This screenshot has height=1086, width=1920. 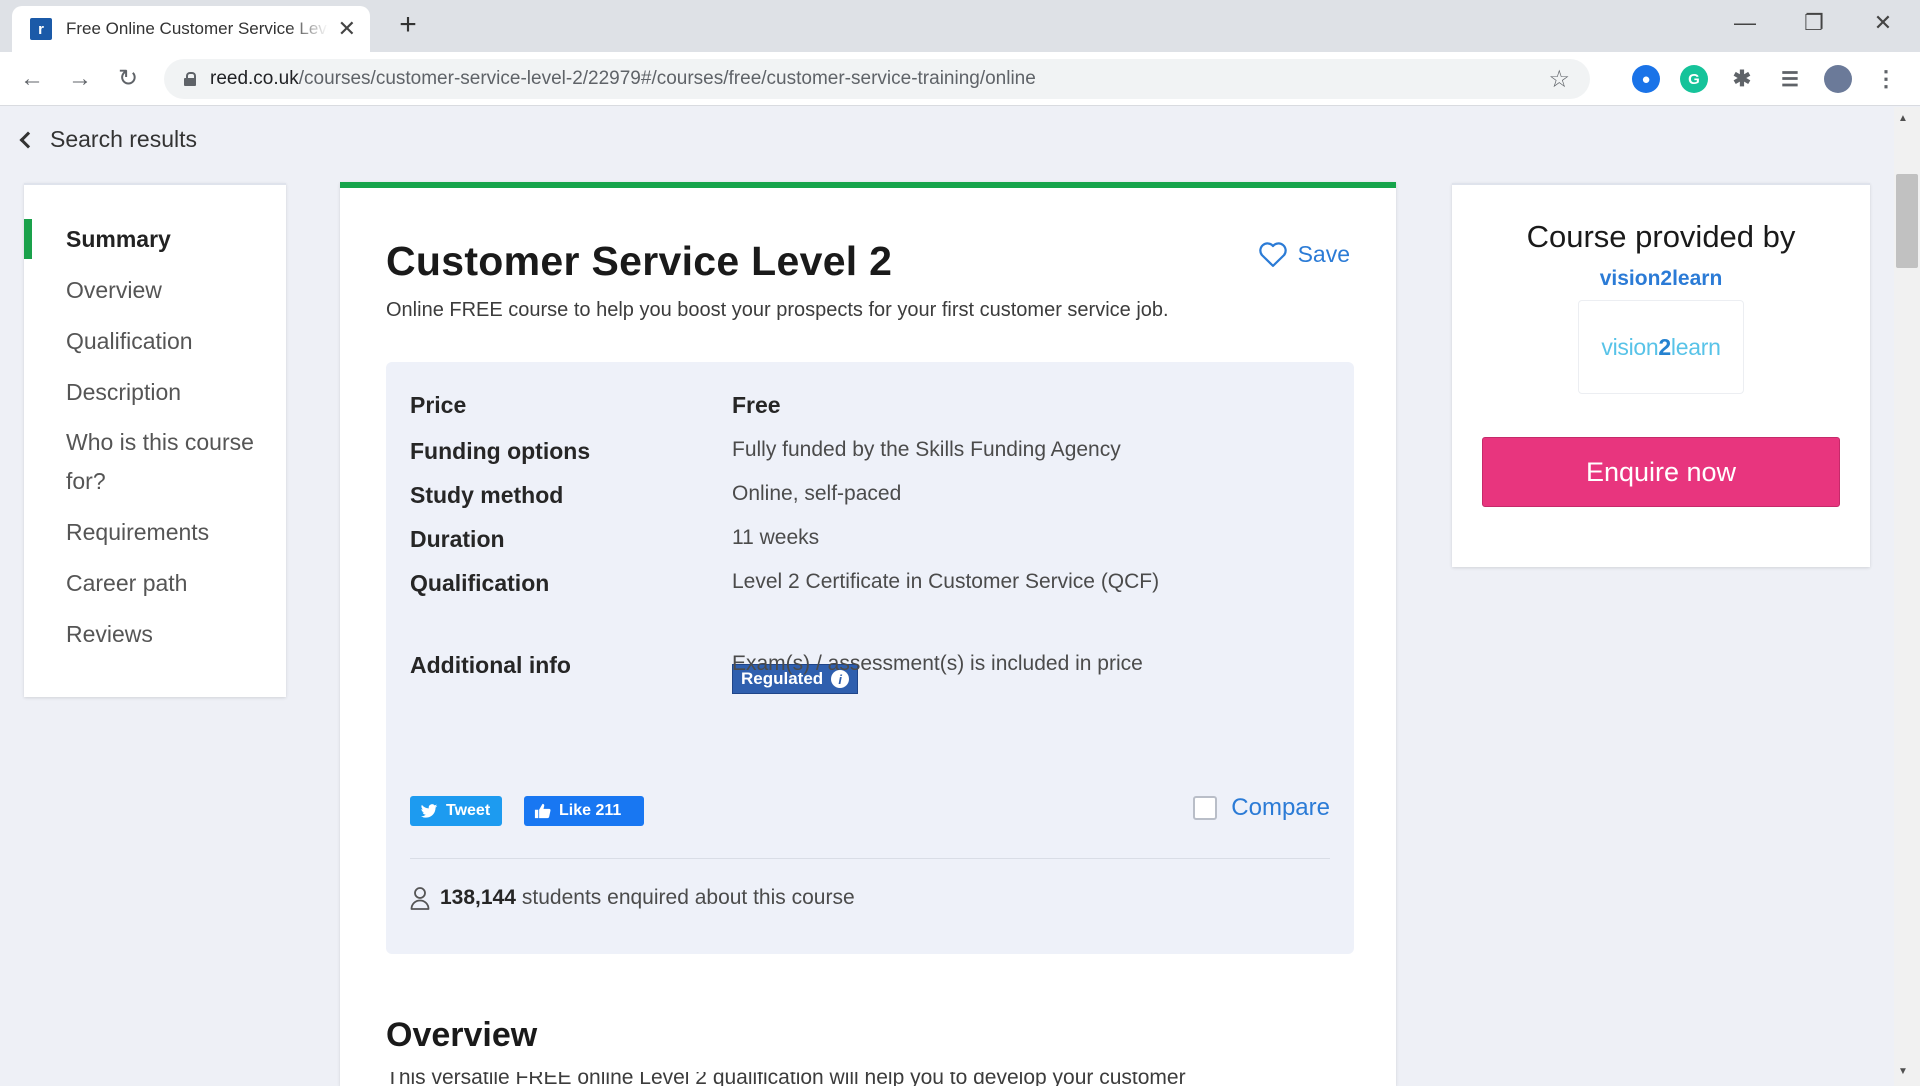 I want to click on sidenav-item-overview: Overview, so click(x=155, y=290).